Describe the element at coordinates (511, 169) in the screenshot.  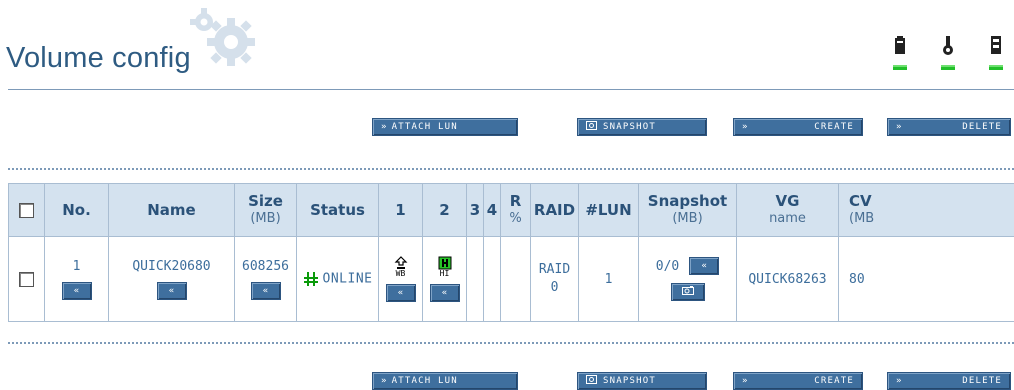
I see `top-dotted-divider` at that location.